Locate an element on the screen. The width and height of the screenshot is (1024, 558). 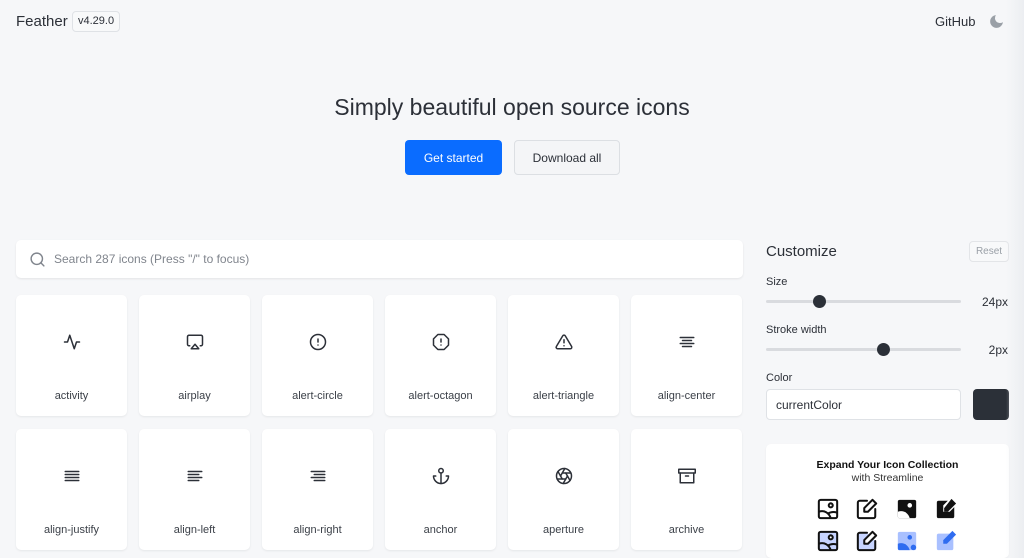
promo-title: Expand Your Icon Collection is located at coordinates (887, 465).